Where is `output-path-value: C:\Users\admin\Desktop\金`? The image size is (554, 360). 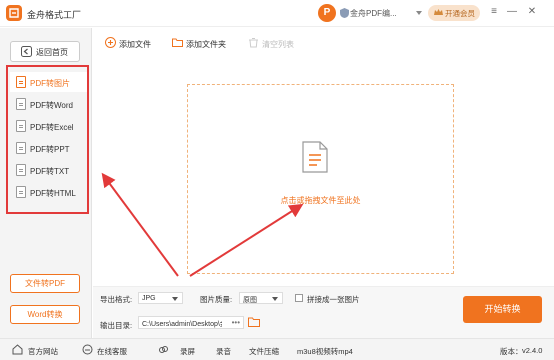
output-path-value: C:\Users\admin\Desktop\金 is located at coordinates (182, 324).